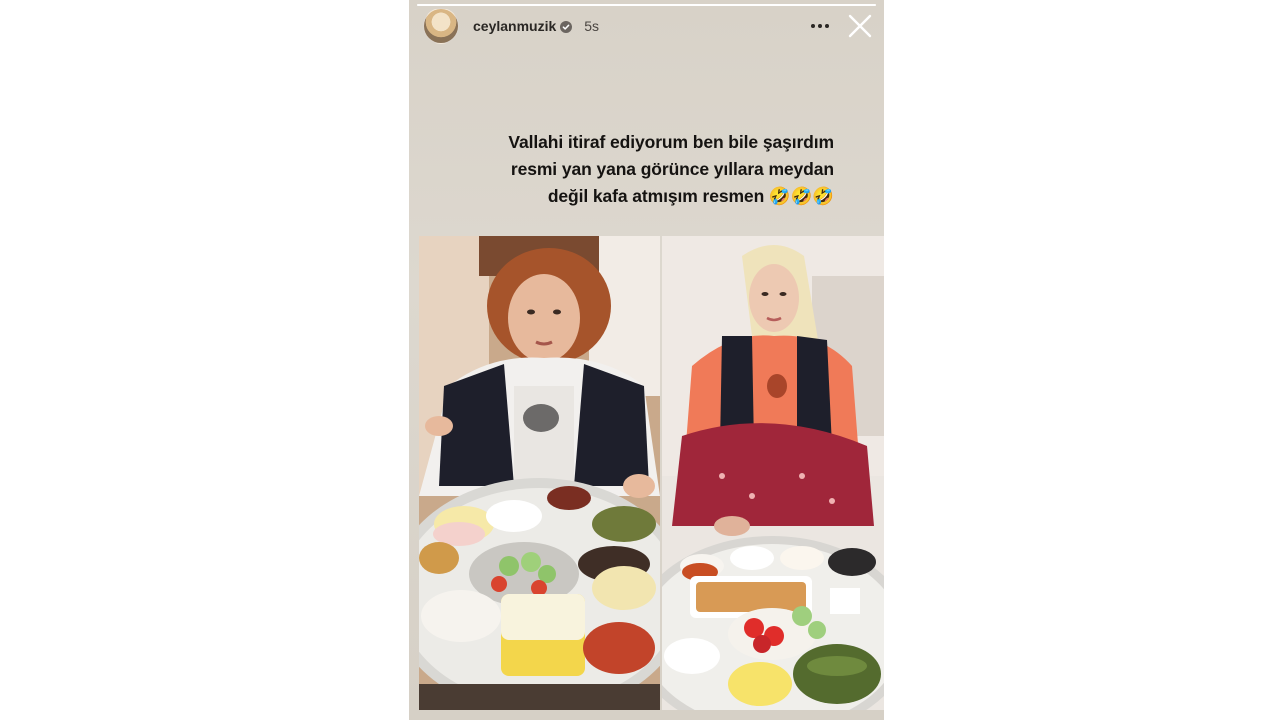 The image size is (1280, 720). What do you see at coordinates (514, 26) in the screenshot?
I see `username: ceylanmuzik` at bounding box center [514, 26].